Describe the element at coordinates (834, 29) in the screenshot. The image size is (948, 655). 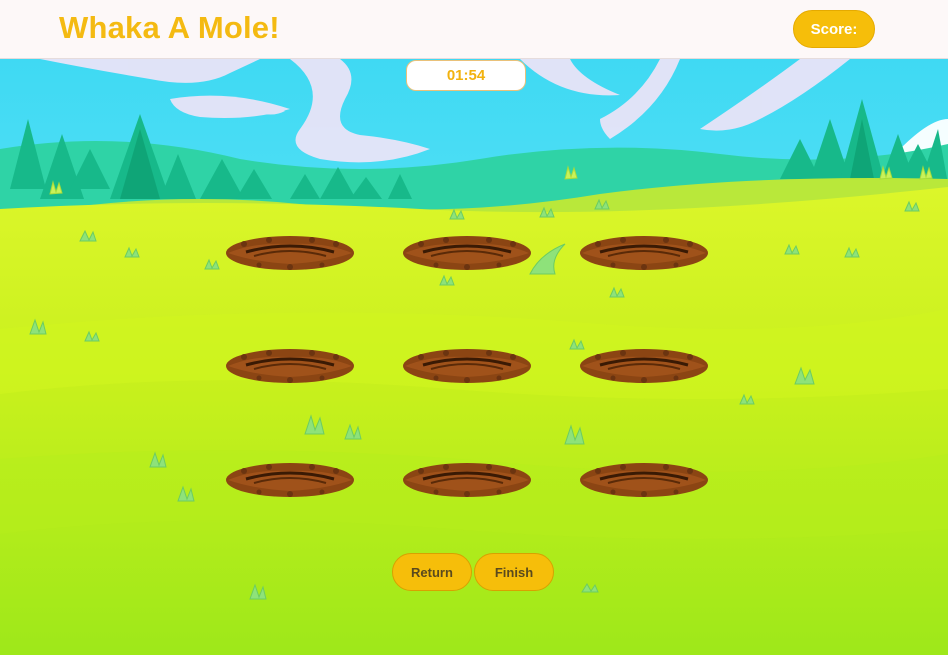
I see `score-button: Score:` at that location.